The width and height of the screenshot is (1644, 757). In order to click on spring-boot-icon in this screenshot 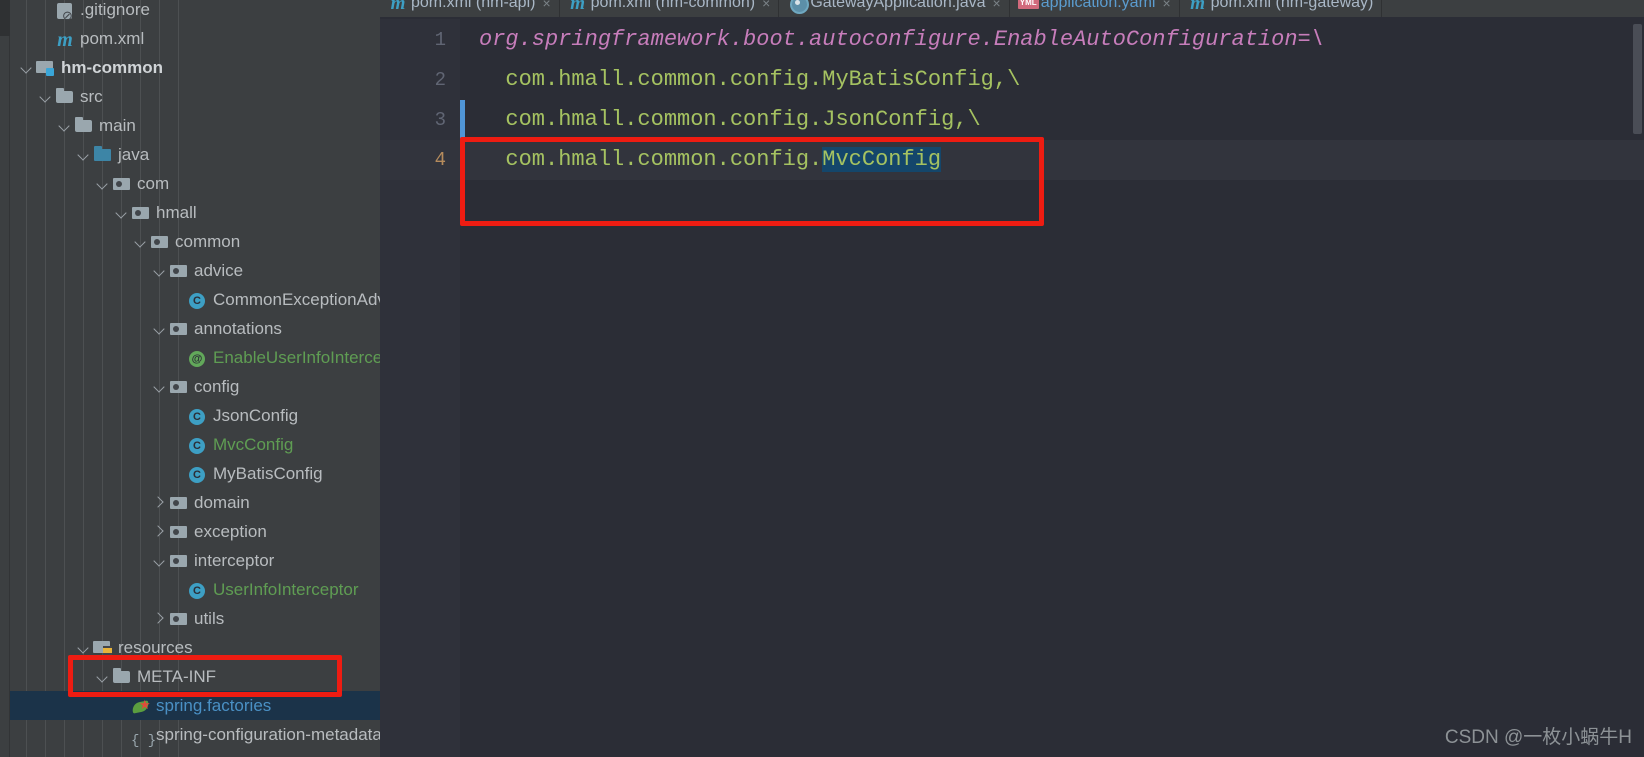, I will do `click(798, 8)`.